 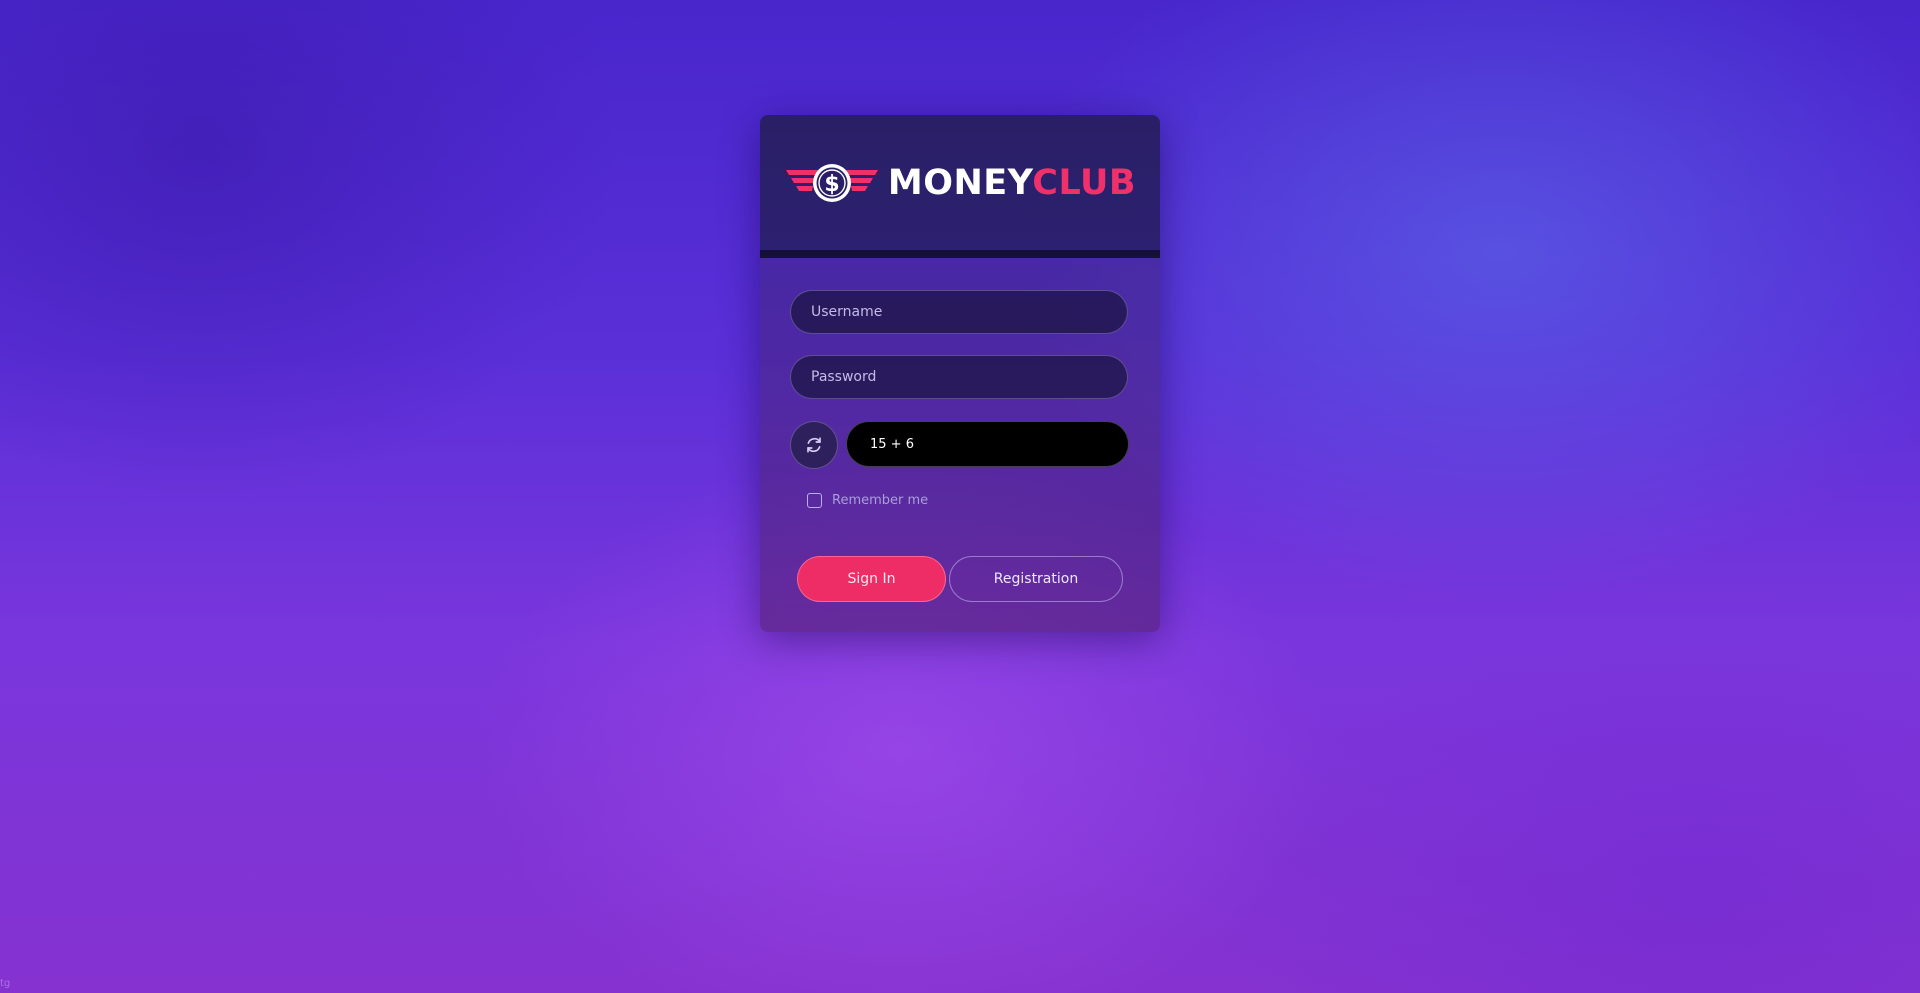 What do you see at coordinates (959, 377) in the screenshot?
I see `password-input` at bounding box center [959, 377].